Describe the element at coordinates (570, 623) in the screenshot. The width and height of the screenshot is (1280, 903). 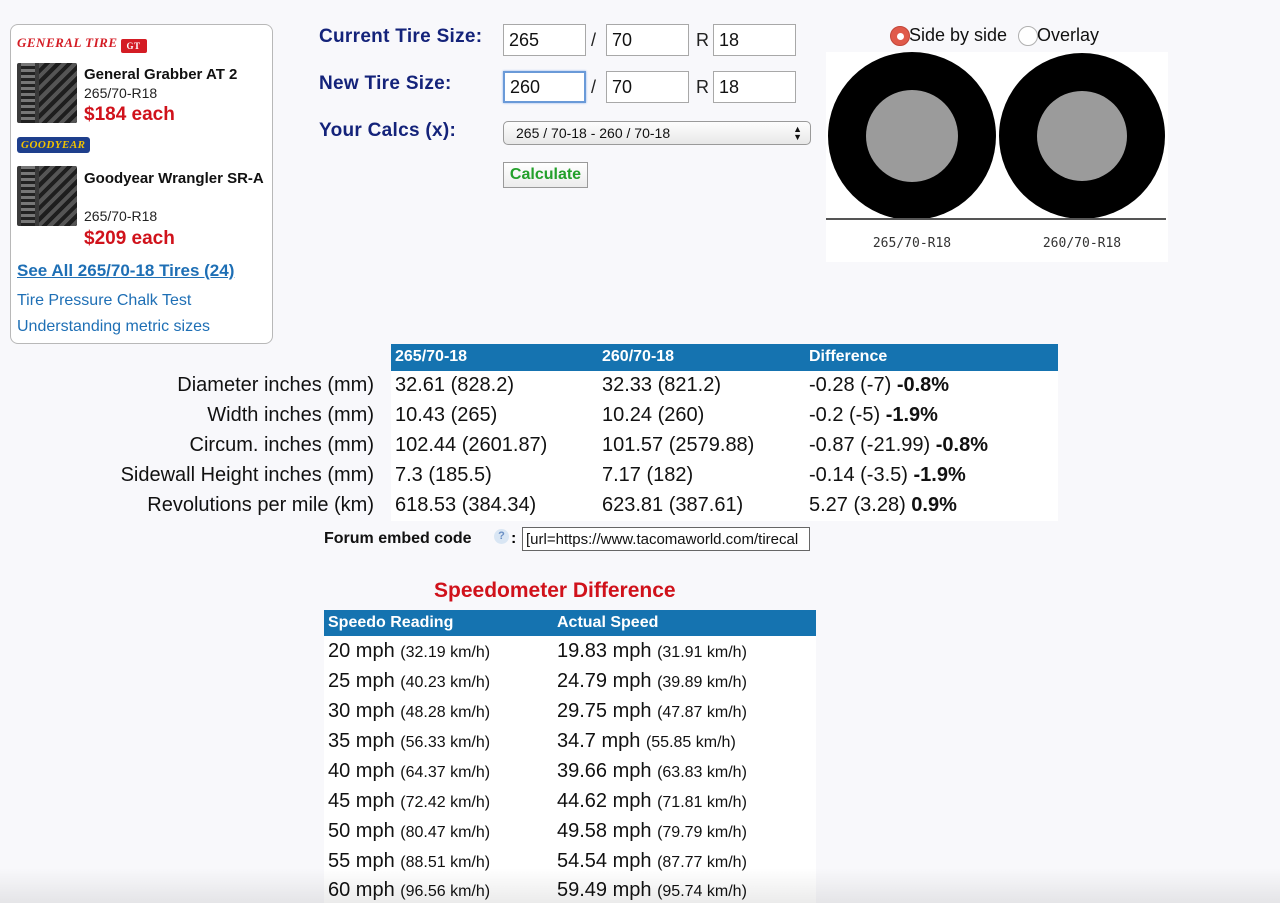
I see `speedo-table-header: Speedo Reading Actual Speed` at that location.